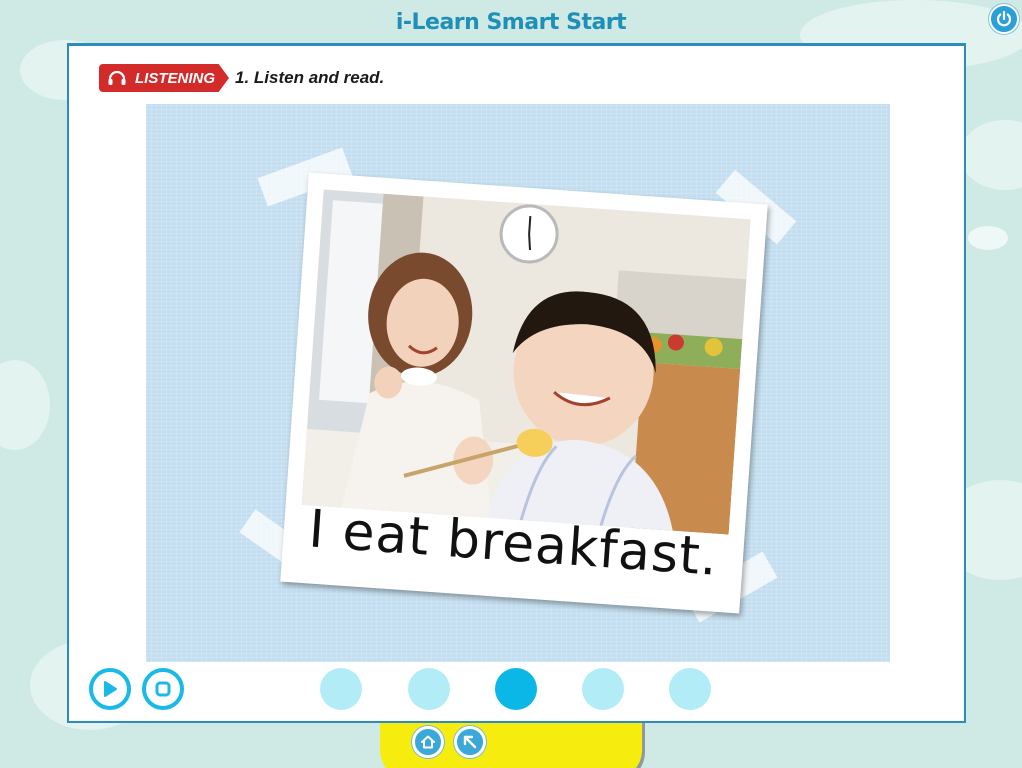 The width and height of the screenshot is (1022, 768). I want to click on listening-badge: LISTENING, so click(164, 78).